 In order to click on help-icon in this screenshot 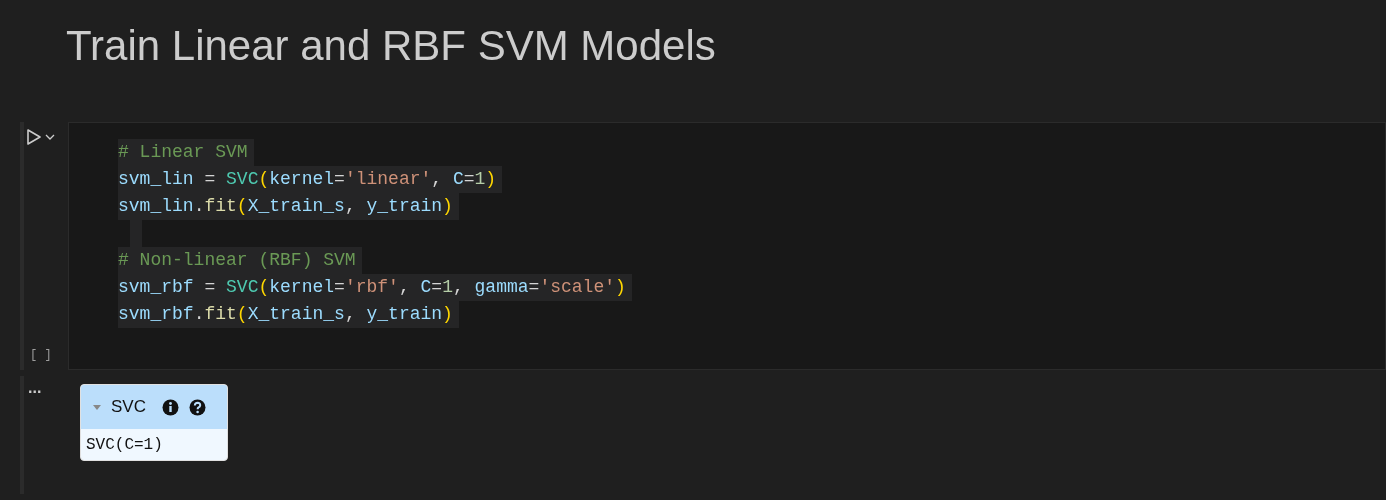, I will do `click(197, 407)`.